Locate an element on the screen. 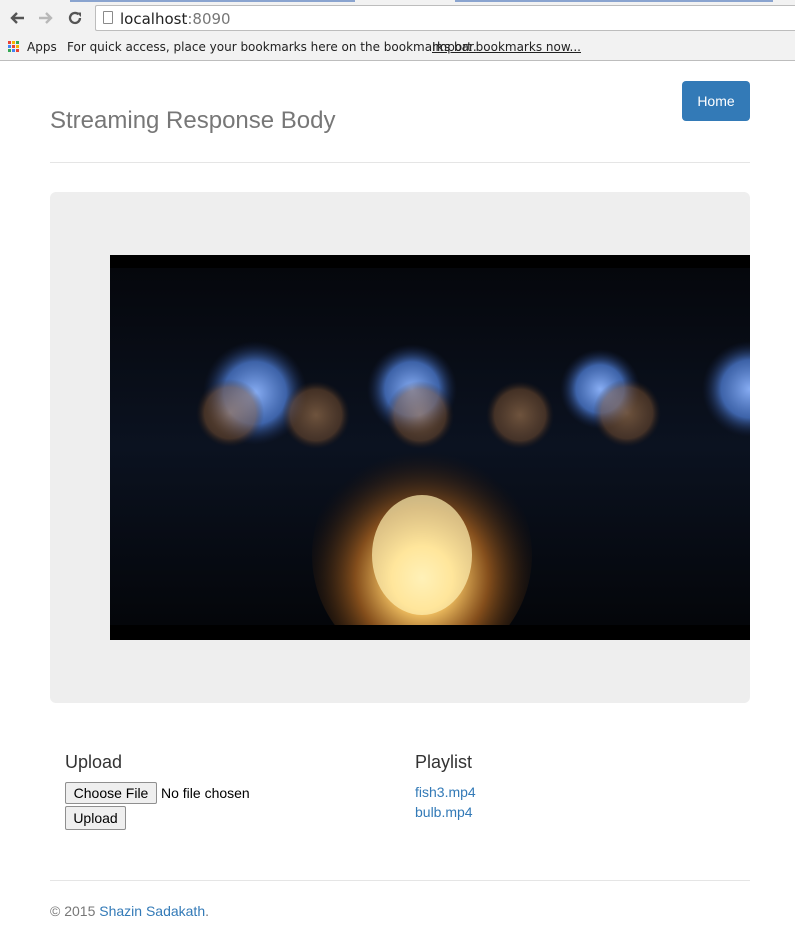  playlist-item-bulb: bulb.mp4 is located at coordinates (444, 812).